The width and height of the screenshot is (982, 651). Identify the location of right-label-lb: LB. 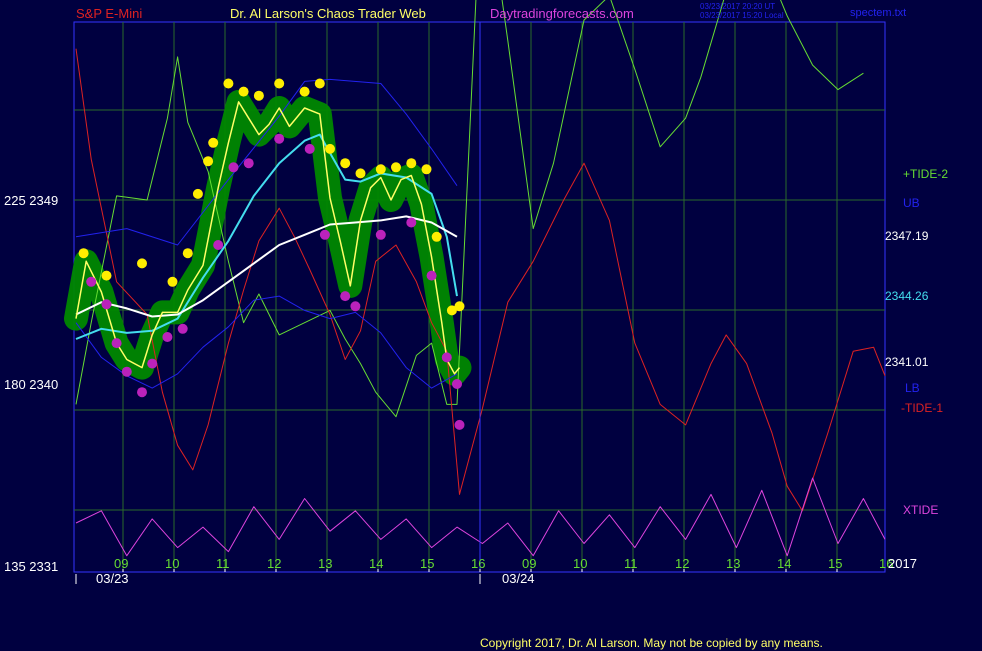
(912, 388).